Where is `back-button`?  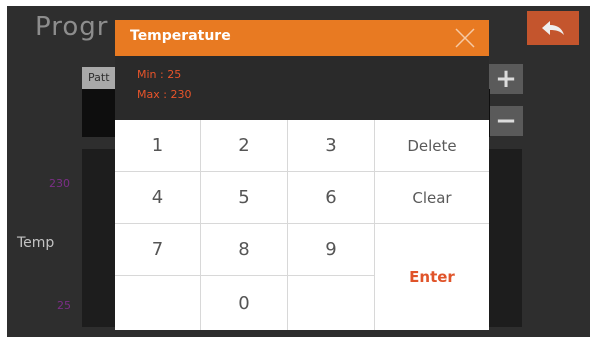
back-button is located at coordinates (553, 28).